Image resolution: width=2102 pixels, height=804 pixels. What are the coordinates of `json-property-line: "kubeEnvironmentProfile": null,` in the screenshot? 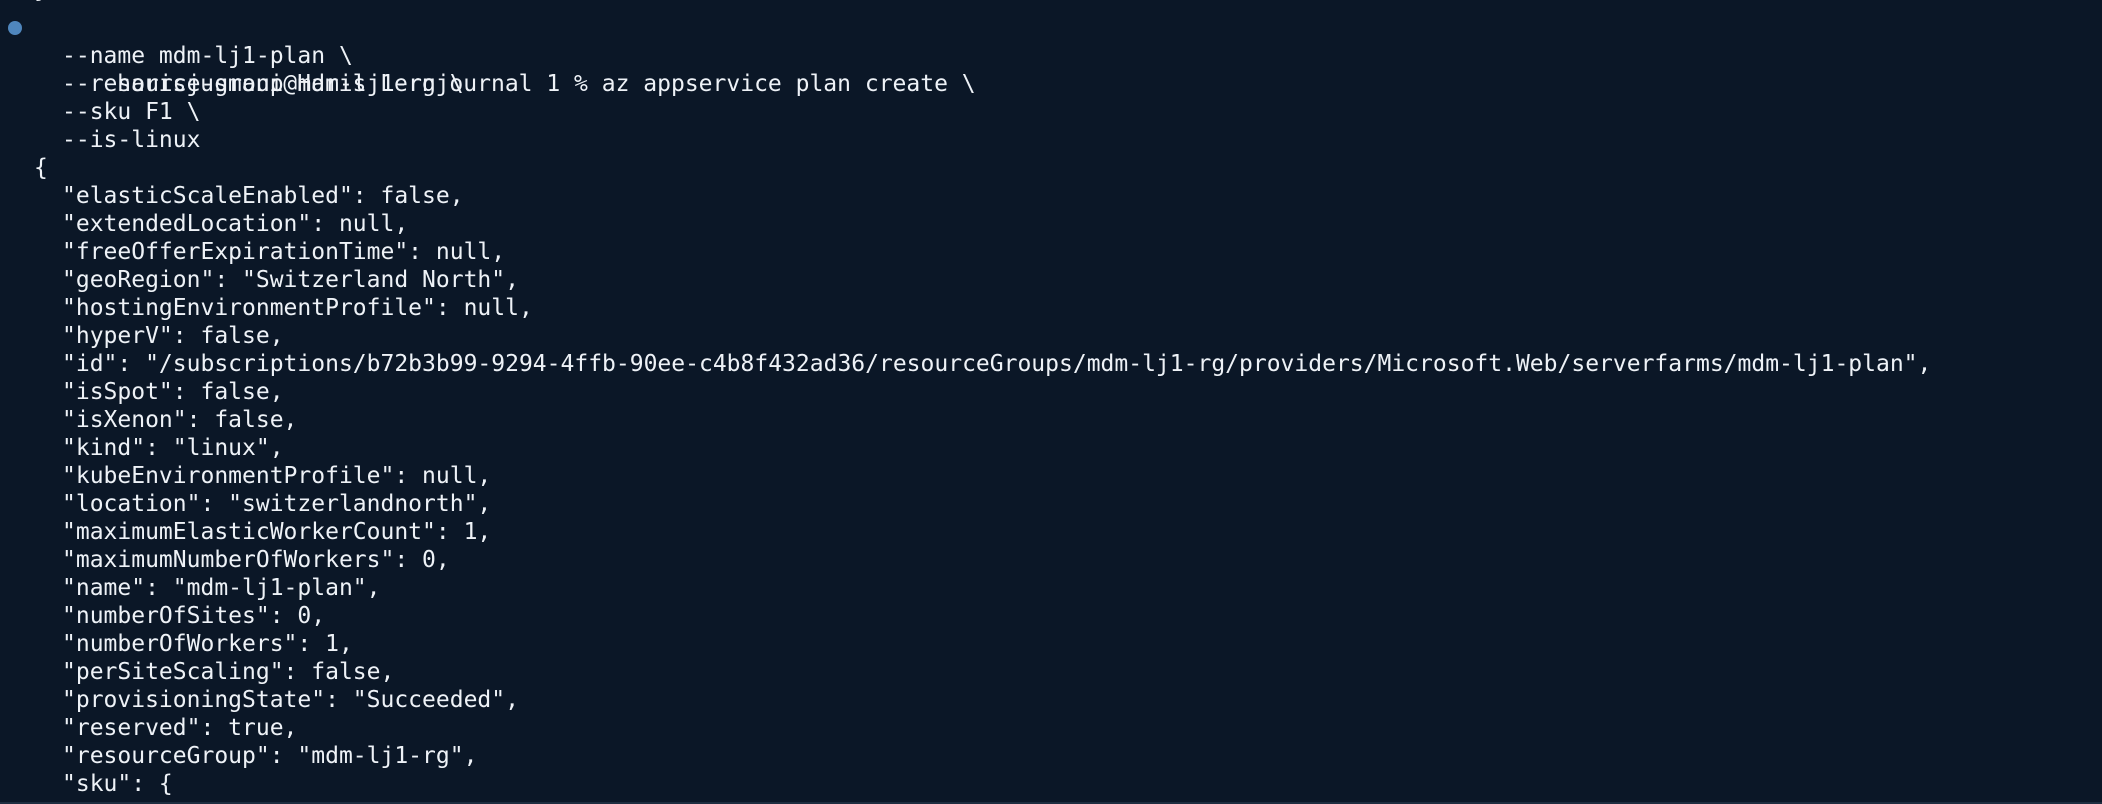 It's located at (277, 476).